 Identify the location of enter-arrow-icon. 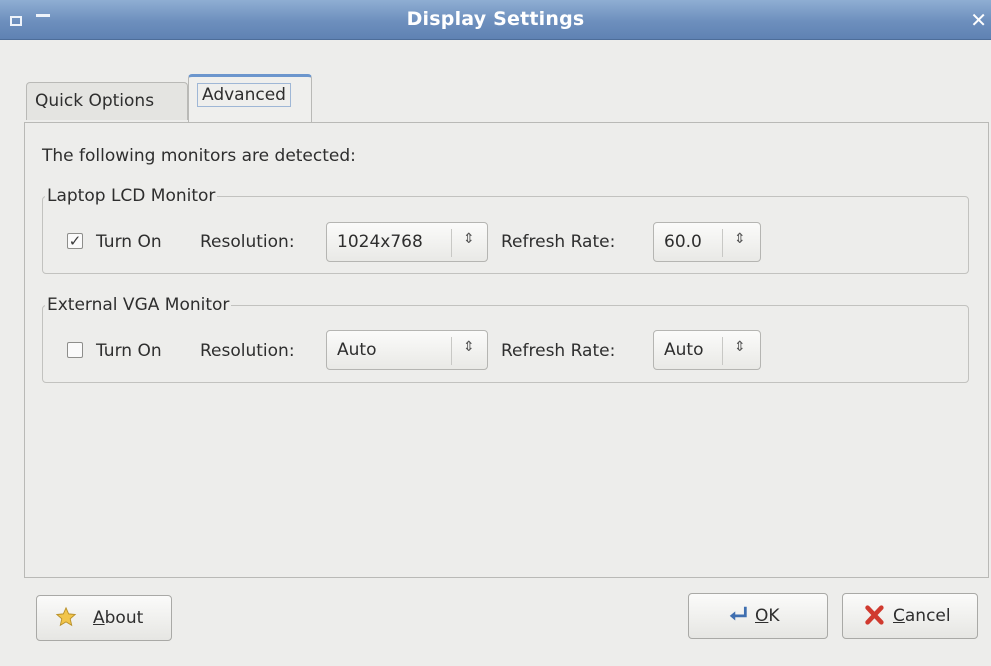
(738, 613).